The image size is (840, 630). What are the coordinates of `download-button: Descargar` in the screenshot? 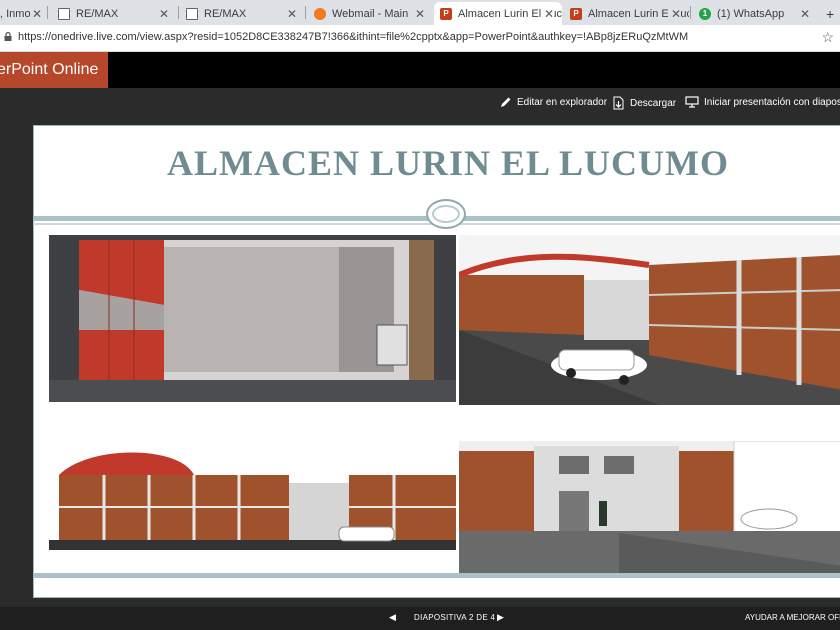 It's located at (644, 103).